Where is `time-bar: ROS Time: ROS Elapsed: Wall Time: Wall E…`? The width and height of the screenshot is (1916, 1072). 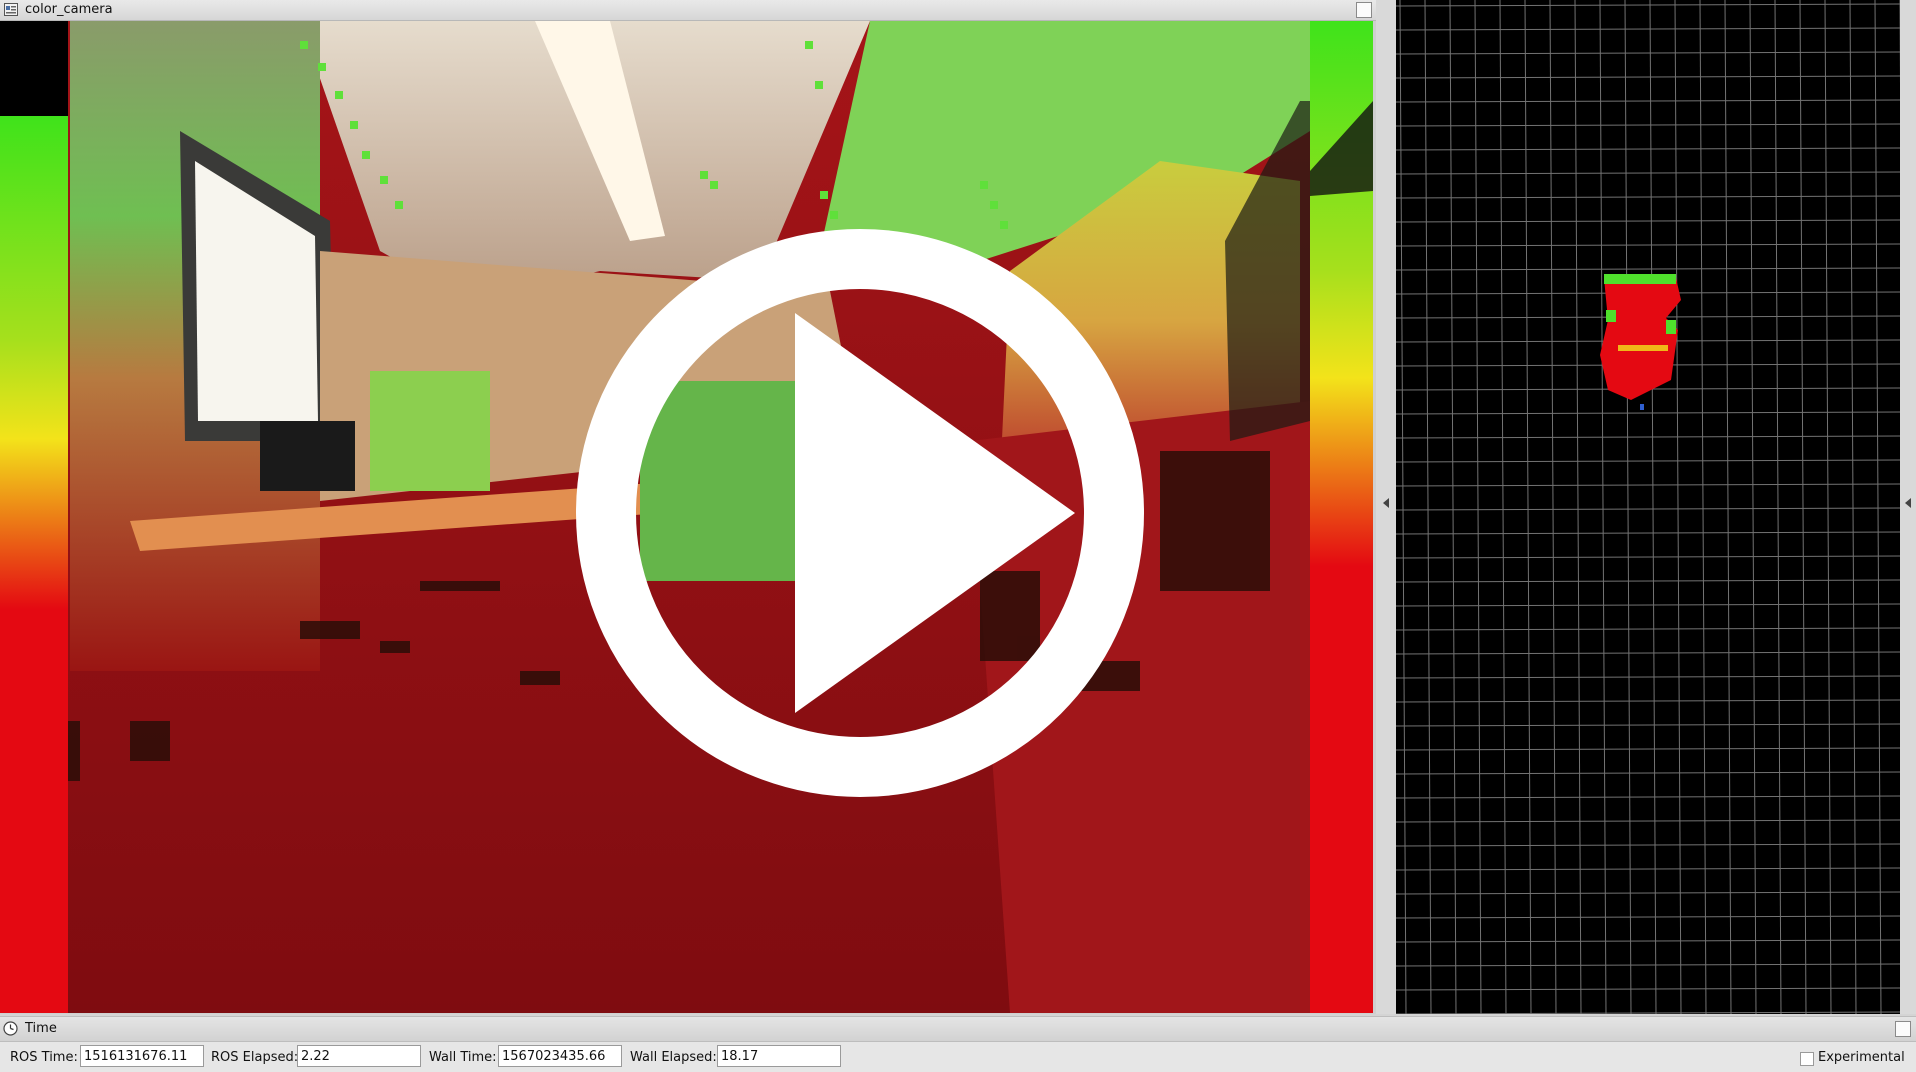 time-bar: ROS Time: ROS Elapsed: Wall Time: Wall E… is located at coordinates (958, 1057).